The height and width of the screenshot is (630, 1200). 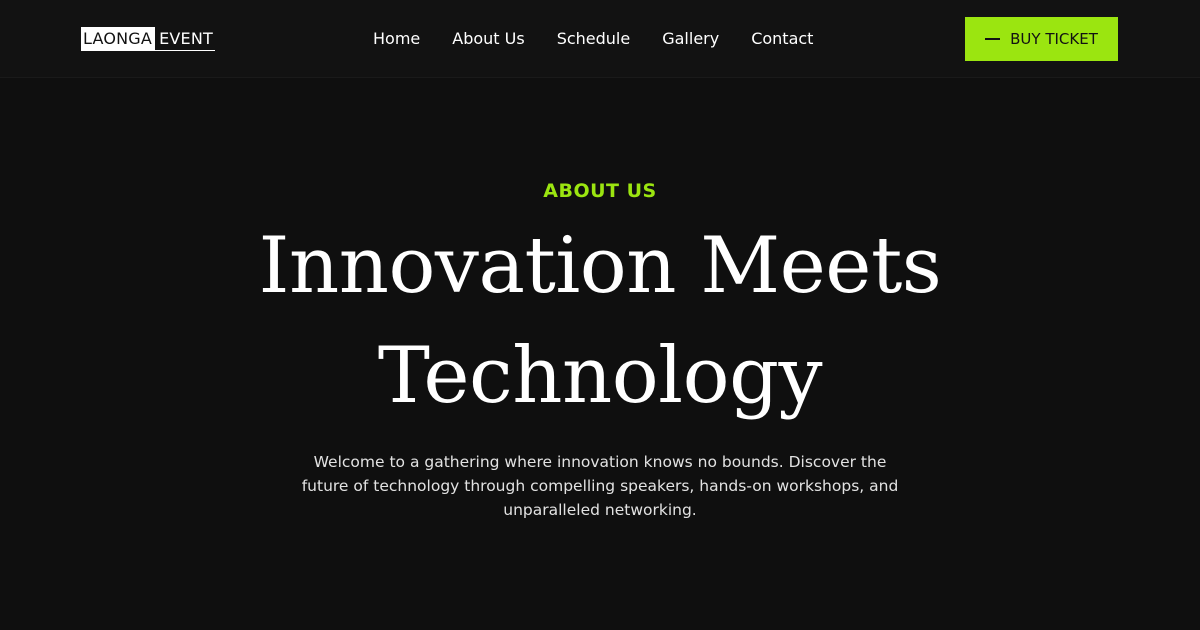 What do you see at coordinates (600, 266) in the screenshot?
I see `hero-title-line-1: Innovation Meets` at bounding box center [600, 266].